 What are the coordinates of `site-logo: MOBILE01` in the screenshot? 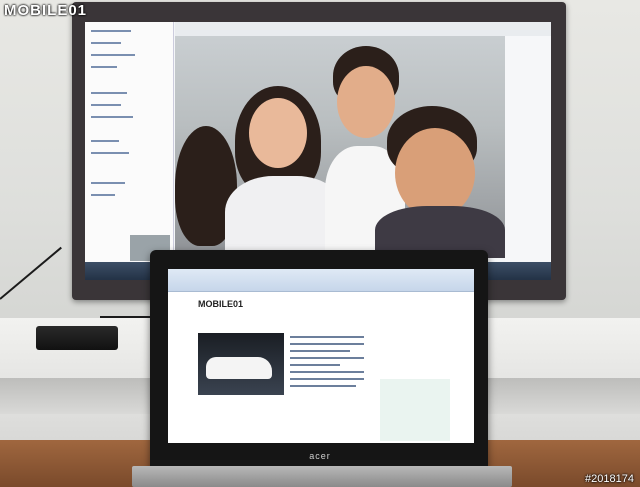 It's located at (221, 304).